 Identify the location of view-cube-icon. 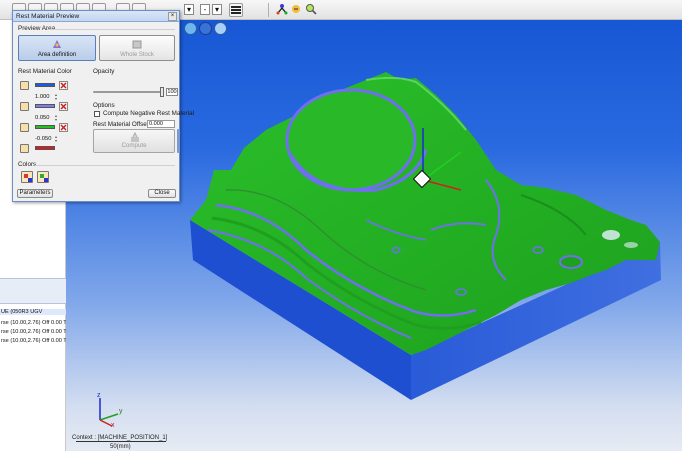
(190, 28).